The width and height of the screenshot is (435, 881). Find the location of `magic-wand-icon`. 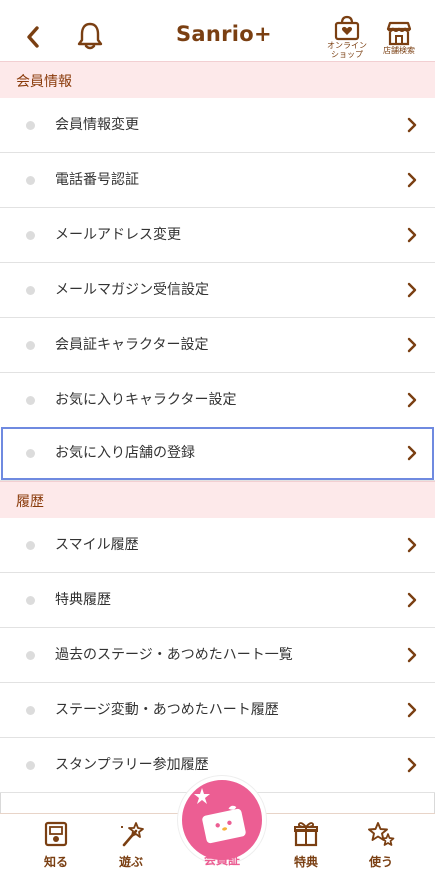

magic-wand-icon is located at coordinates (132, 834).